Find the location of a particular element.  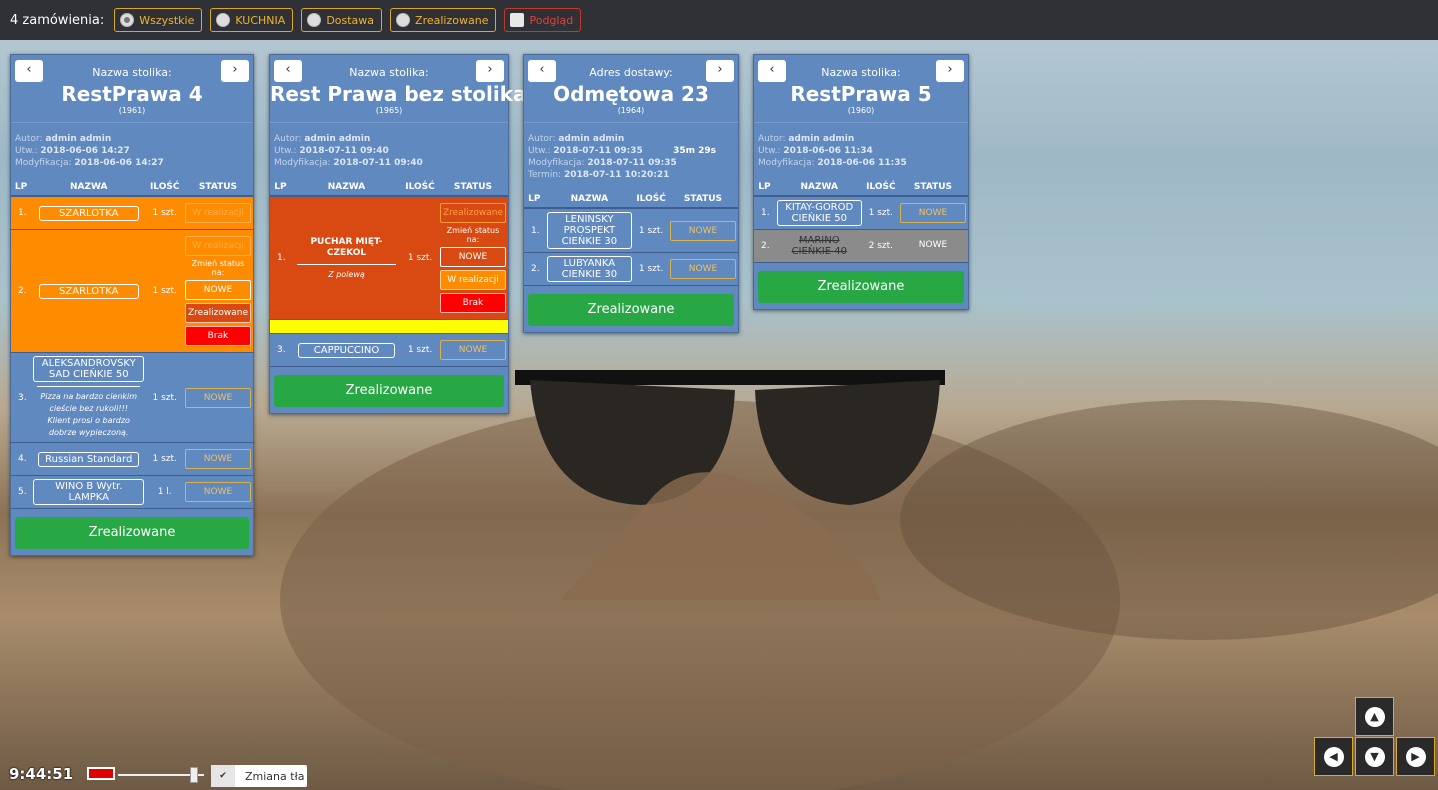

meta-row: Termin: 2018-07-11 10:20:21 is located at coordinates (631, 175).